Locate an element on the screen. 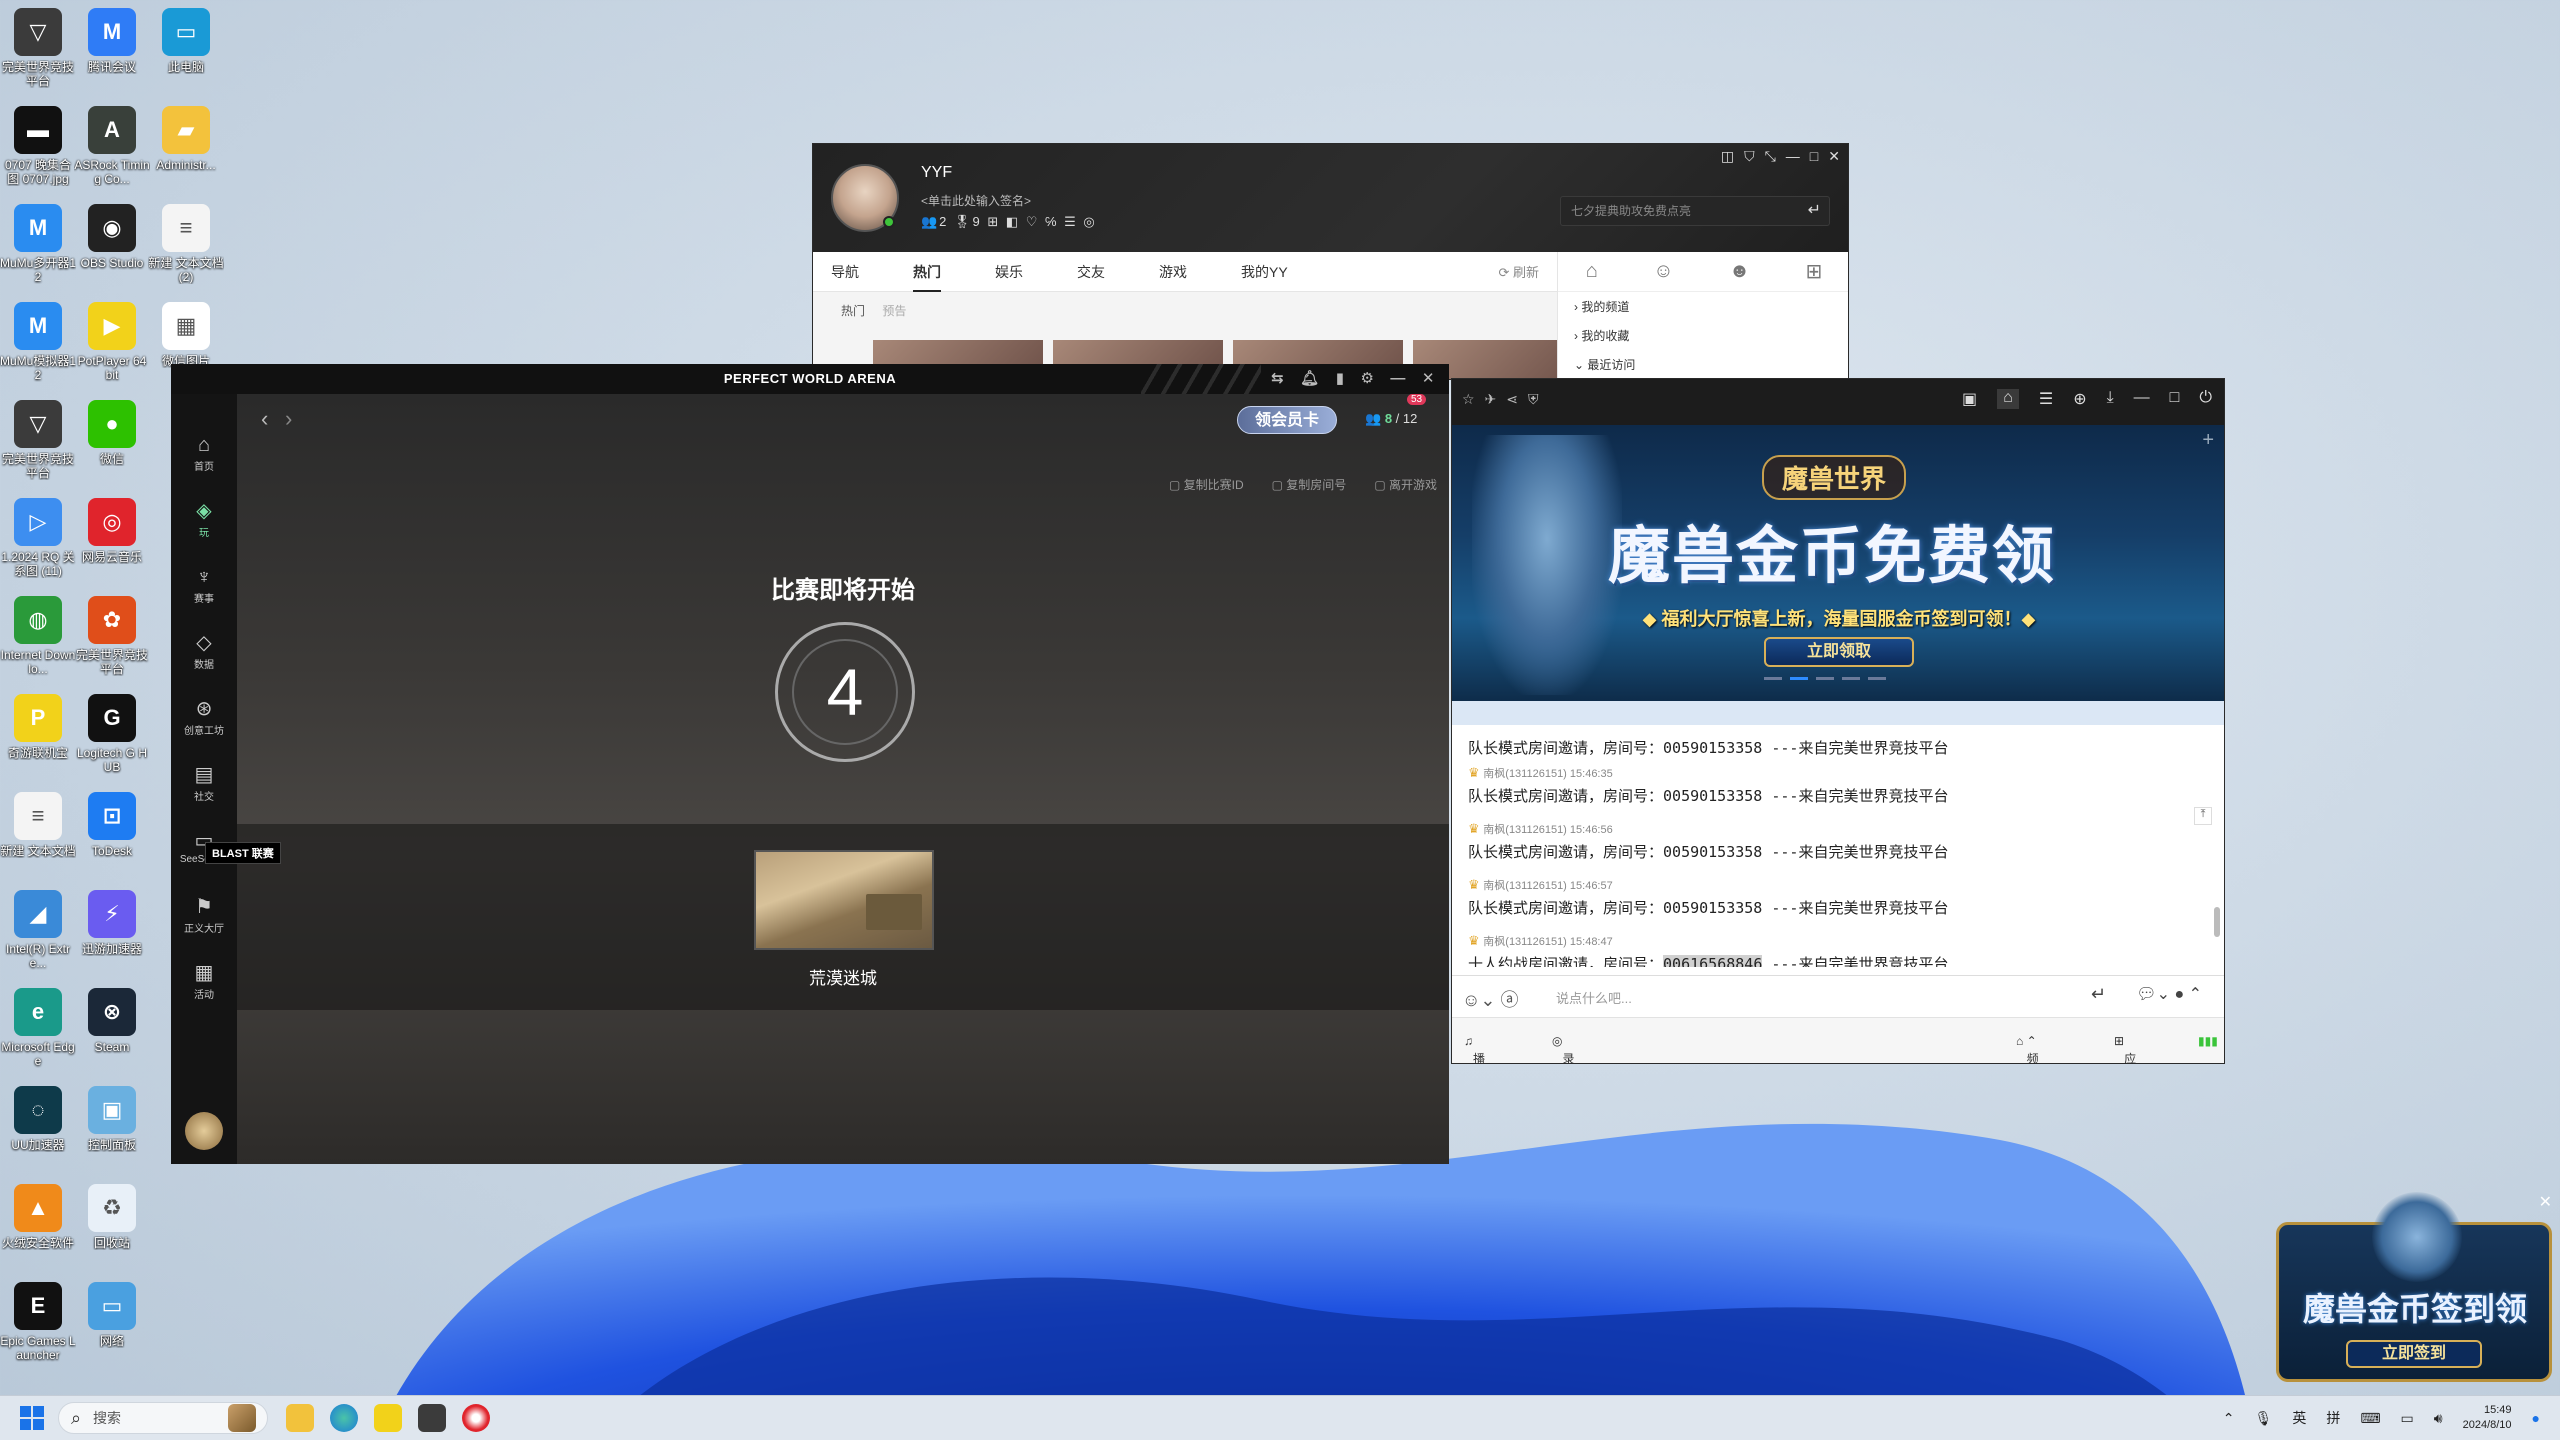 This screenshot has height=1440, width=2560. signal-icon: ▮ is located at coordinates (1340, 379).